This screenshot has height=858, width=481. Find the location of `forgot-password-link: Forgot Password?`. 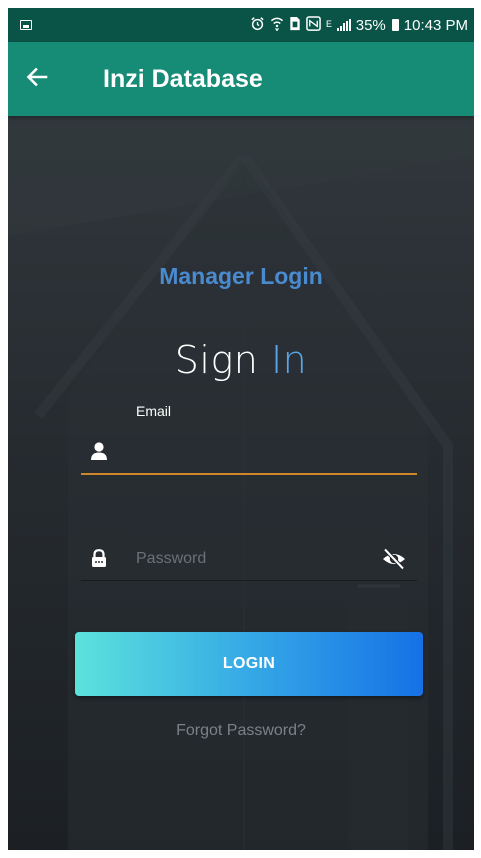

forgot-password-link: Forgot Password? is located at coordinates (241, 731).